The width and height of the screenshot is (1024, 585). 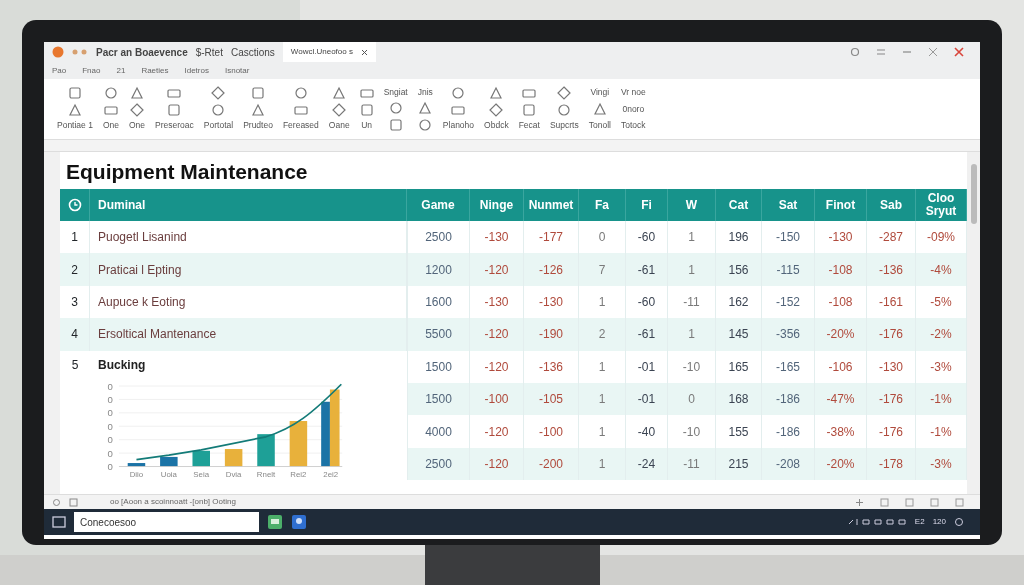 I want to click on axis-label: 0, so click(x=110, y=412).